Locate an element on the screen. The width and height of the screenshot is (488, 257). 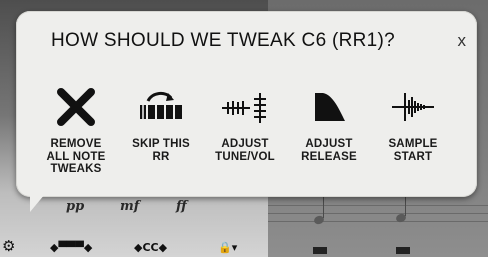
option-label: SAMPLE START is located at coordinates (413, 150).